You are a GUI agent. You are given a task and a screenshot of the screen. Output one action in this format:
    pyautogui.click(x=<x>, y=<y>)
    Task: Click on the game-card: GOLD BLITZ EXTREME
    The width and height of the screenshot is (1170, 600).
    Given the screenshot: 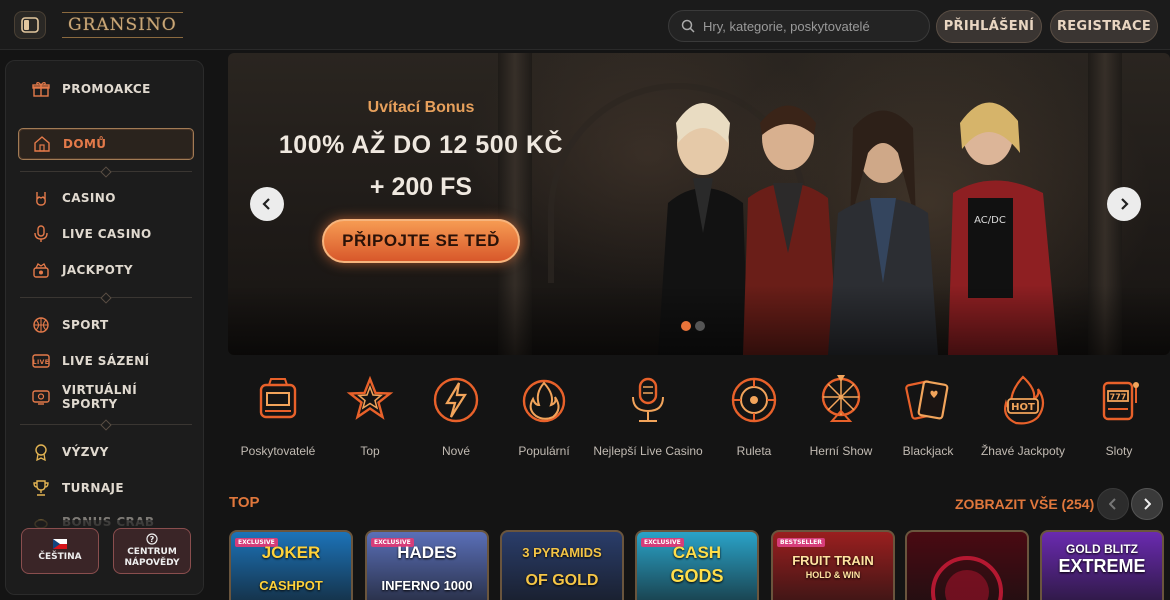 What is the action you would take?
    pyautogui.click(x=1102, y=565)
    